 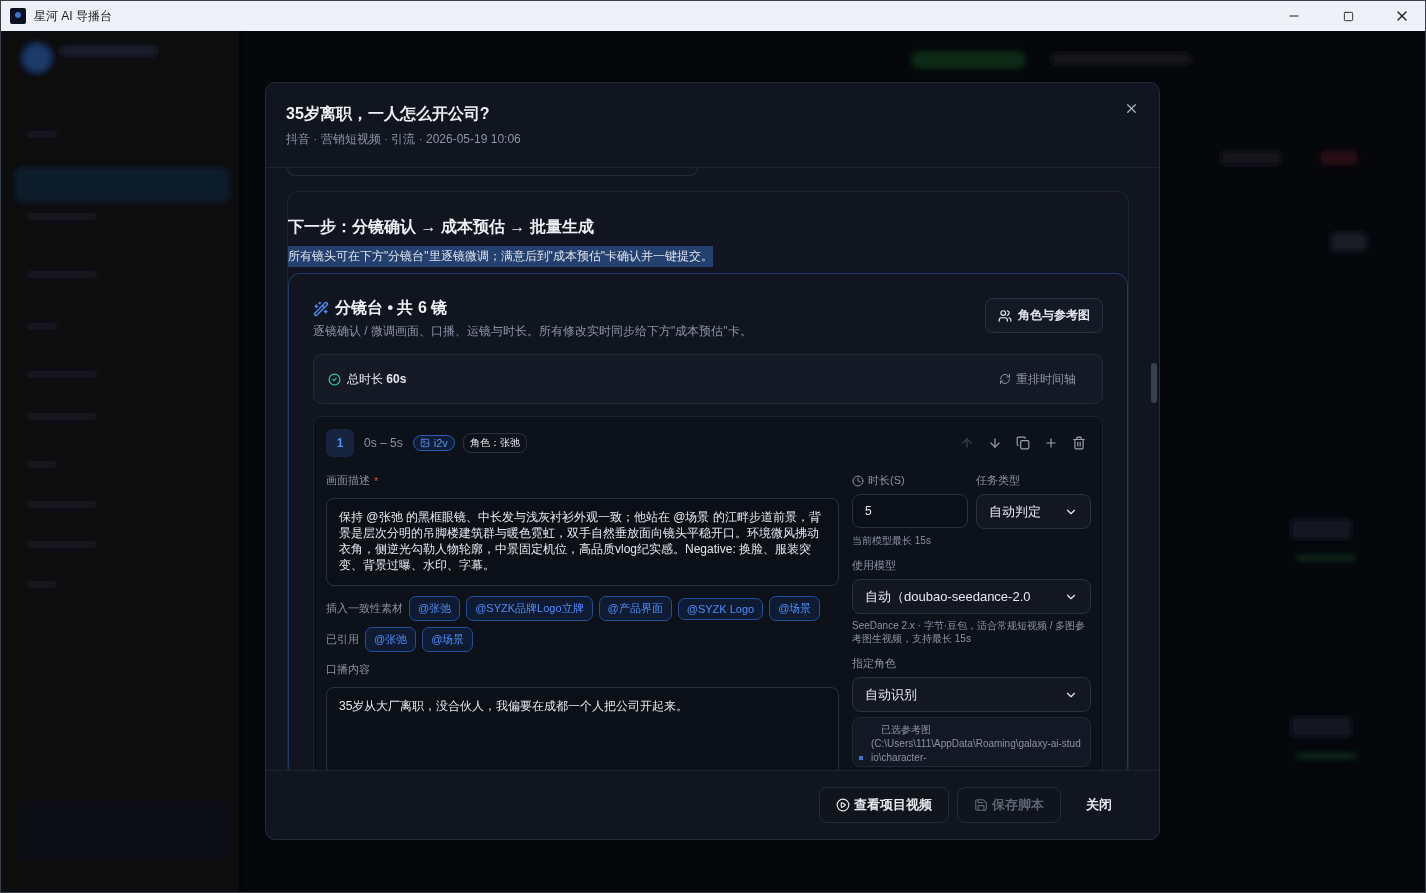 What do you see at coordinates (858, 480) in the screenshot?
I see `clock-icon` at bounding box center [858, 480].